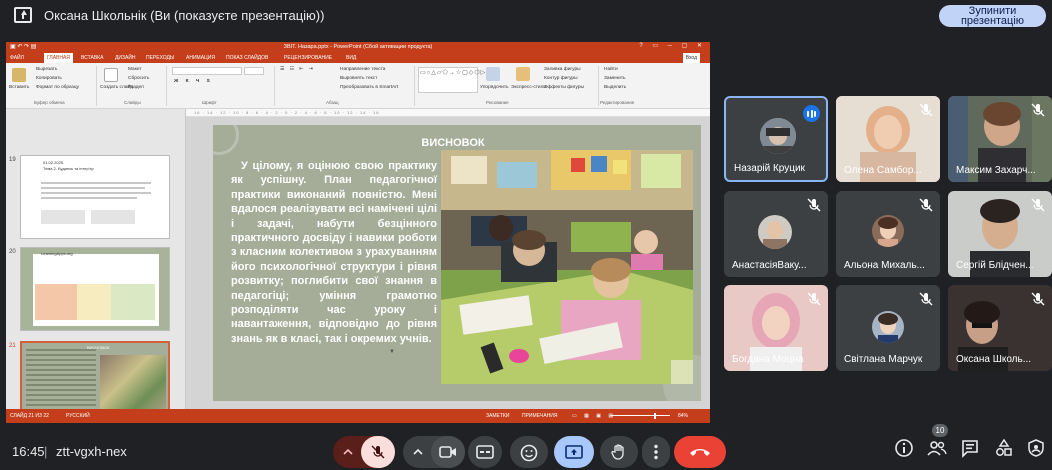 The height and width of the screenshot is (470, 1052). I want to click on shape-fill-button: Заливка фигуры, so click(562, 69).